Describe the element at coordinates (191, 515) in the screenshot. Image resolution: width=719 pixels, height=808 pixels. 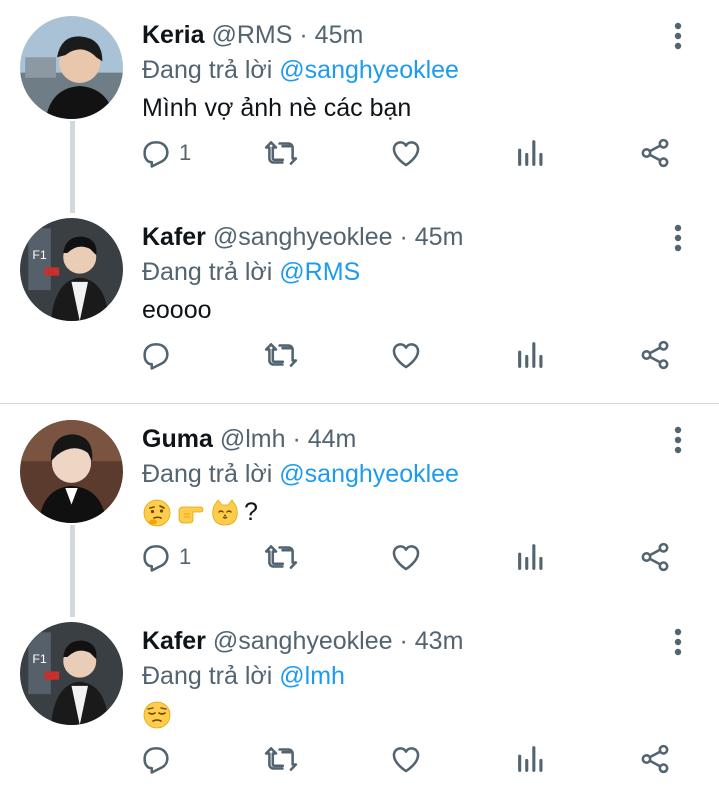
I see `pointing-right-emoji` at that location.